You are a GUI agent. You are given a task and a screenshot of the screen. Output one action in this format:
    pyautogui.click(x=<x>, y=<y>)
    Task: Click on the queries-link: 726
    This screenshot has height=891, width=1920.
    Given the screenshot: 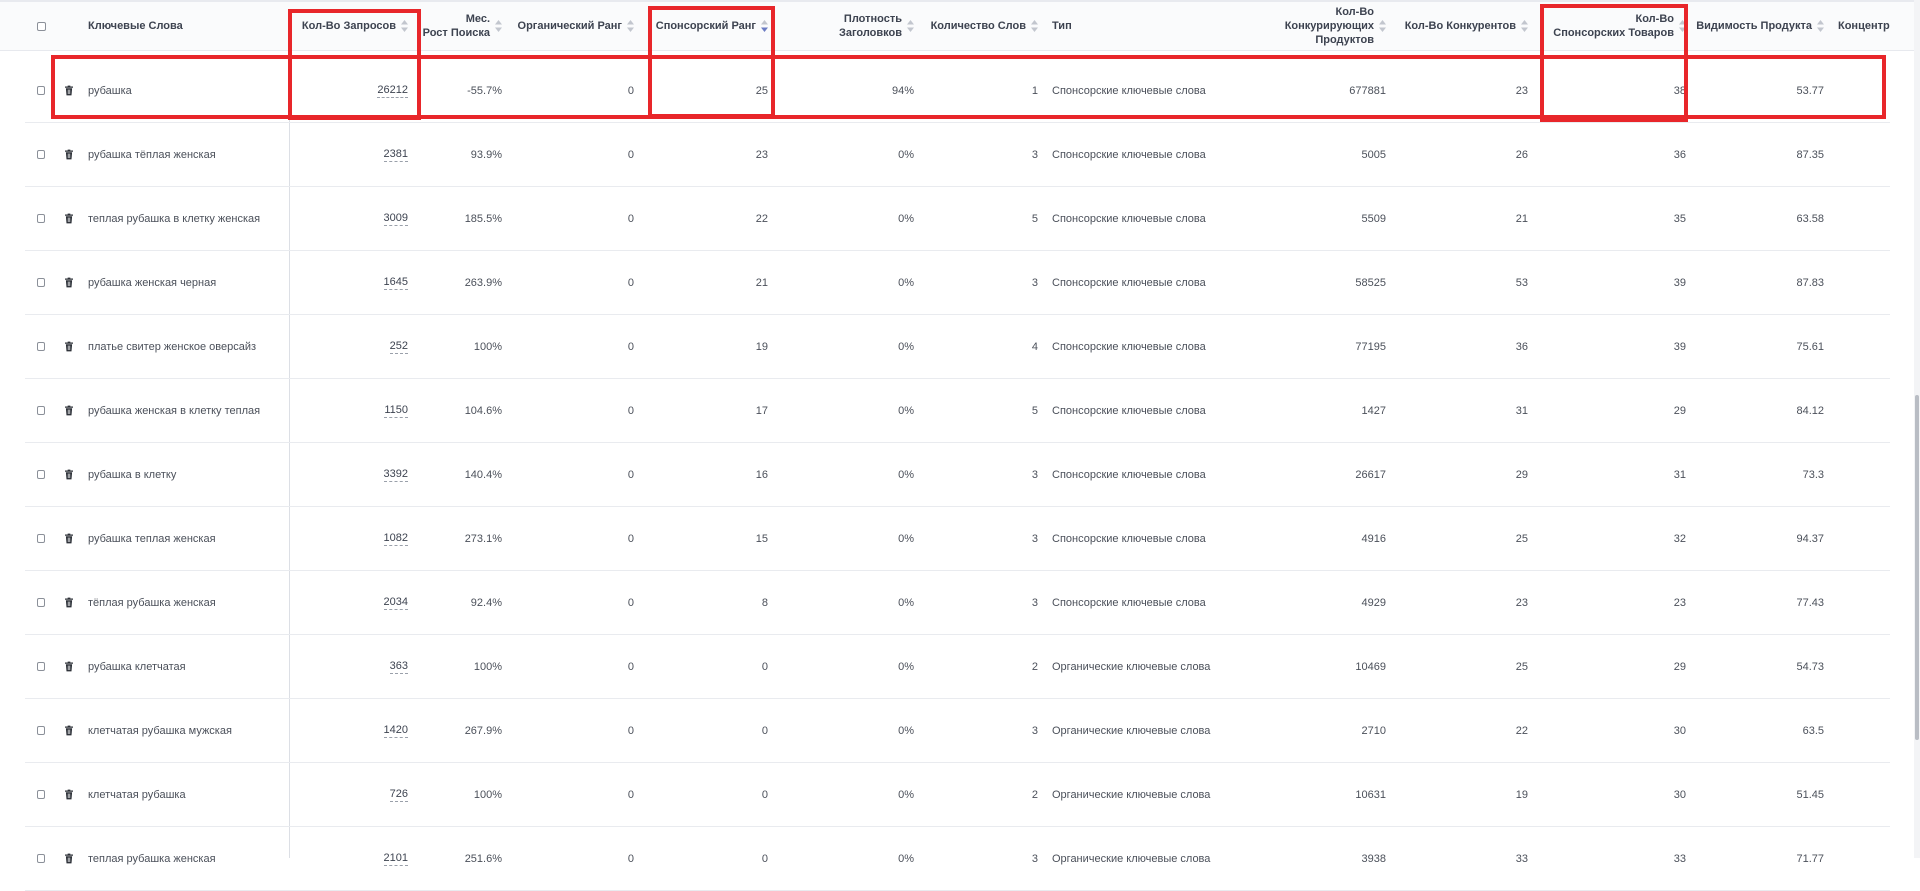 What is the action you would take?
    pyautogui.click(x=398, y=795)
    